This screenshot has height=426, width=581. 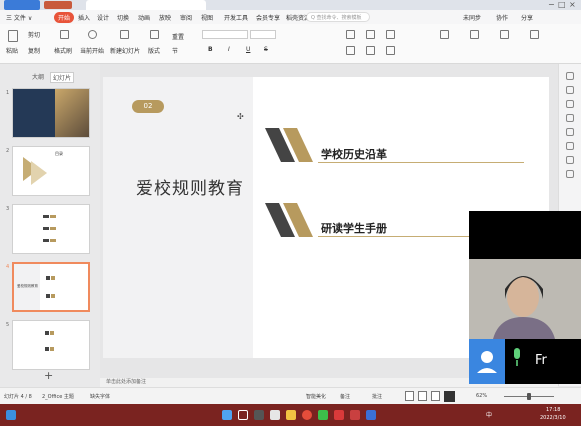 What do you see at coordinates (371, 415) in the screenshot?
I see `meeting-app-icon` at bounding box center [371, 415].